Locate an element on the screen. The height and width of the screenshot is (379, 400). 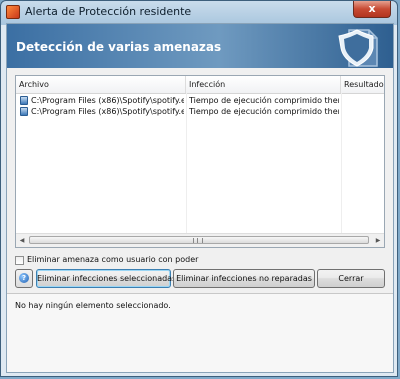
column-header-infeccion: Infección is located at coordinates (263, 84).